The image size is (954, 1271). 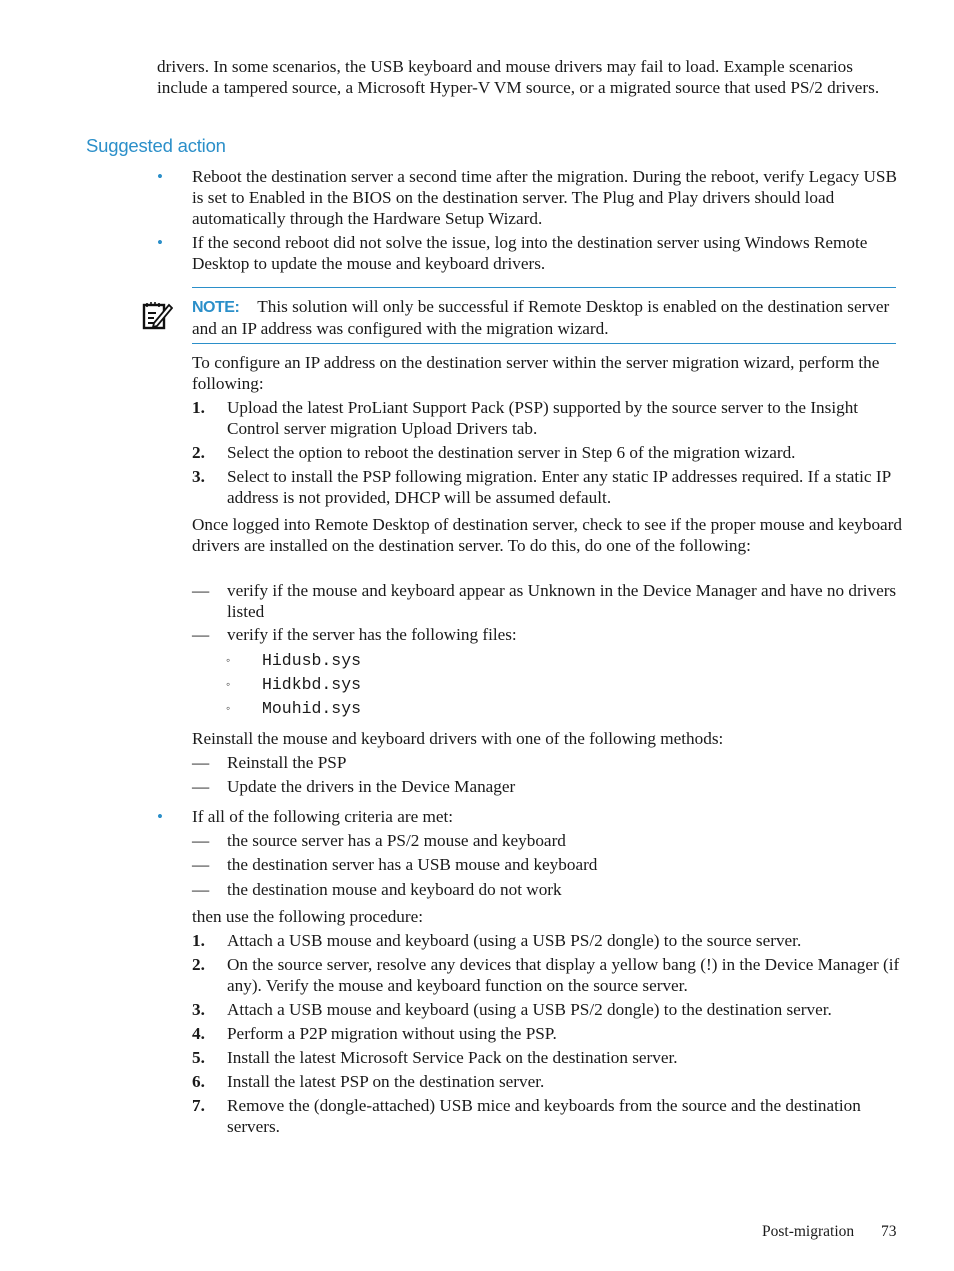 What do you see at coordinates (808, 1231) in the screenshot?
I see `footer-section: Post-migration` at bounding box center [808, 1231].